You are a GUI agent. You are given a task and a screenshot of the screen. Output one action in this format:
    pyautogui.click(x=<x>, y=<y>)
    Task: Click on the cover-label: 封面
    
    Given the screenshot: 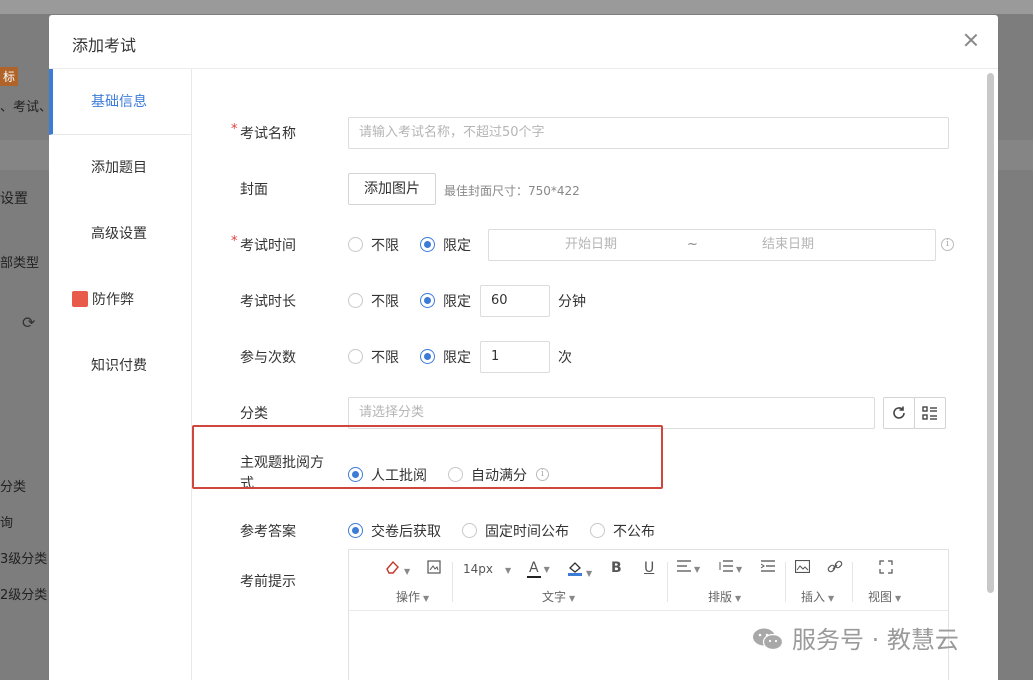 What is the action you would take?
    pyautogui.click(x=254, y=190)
    